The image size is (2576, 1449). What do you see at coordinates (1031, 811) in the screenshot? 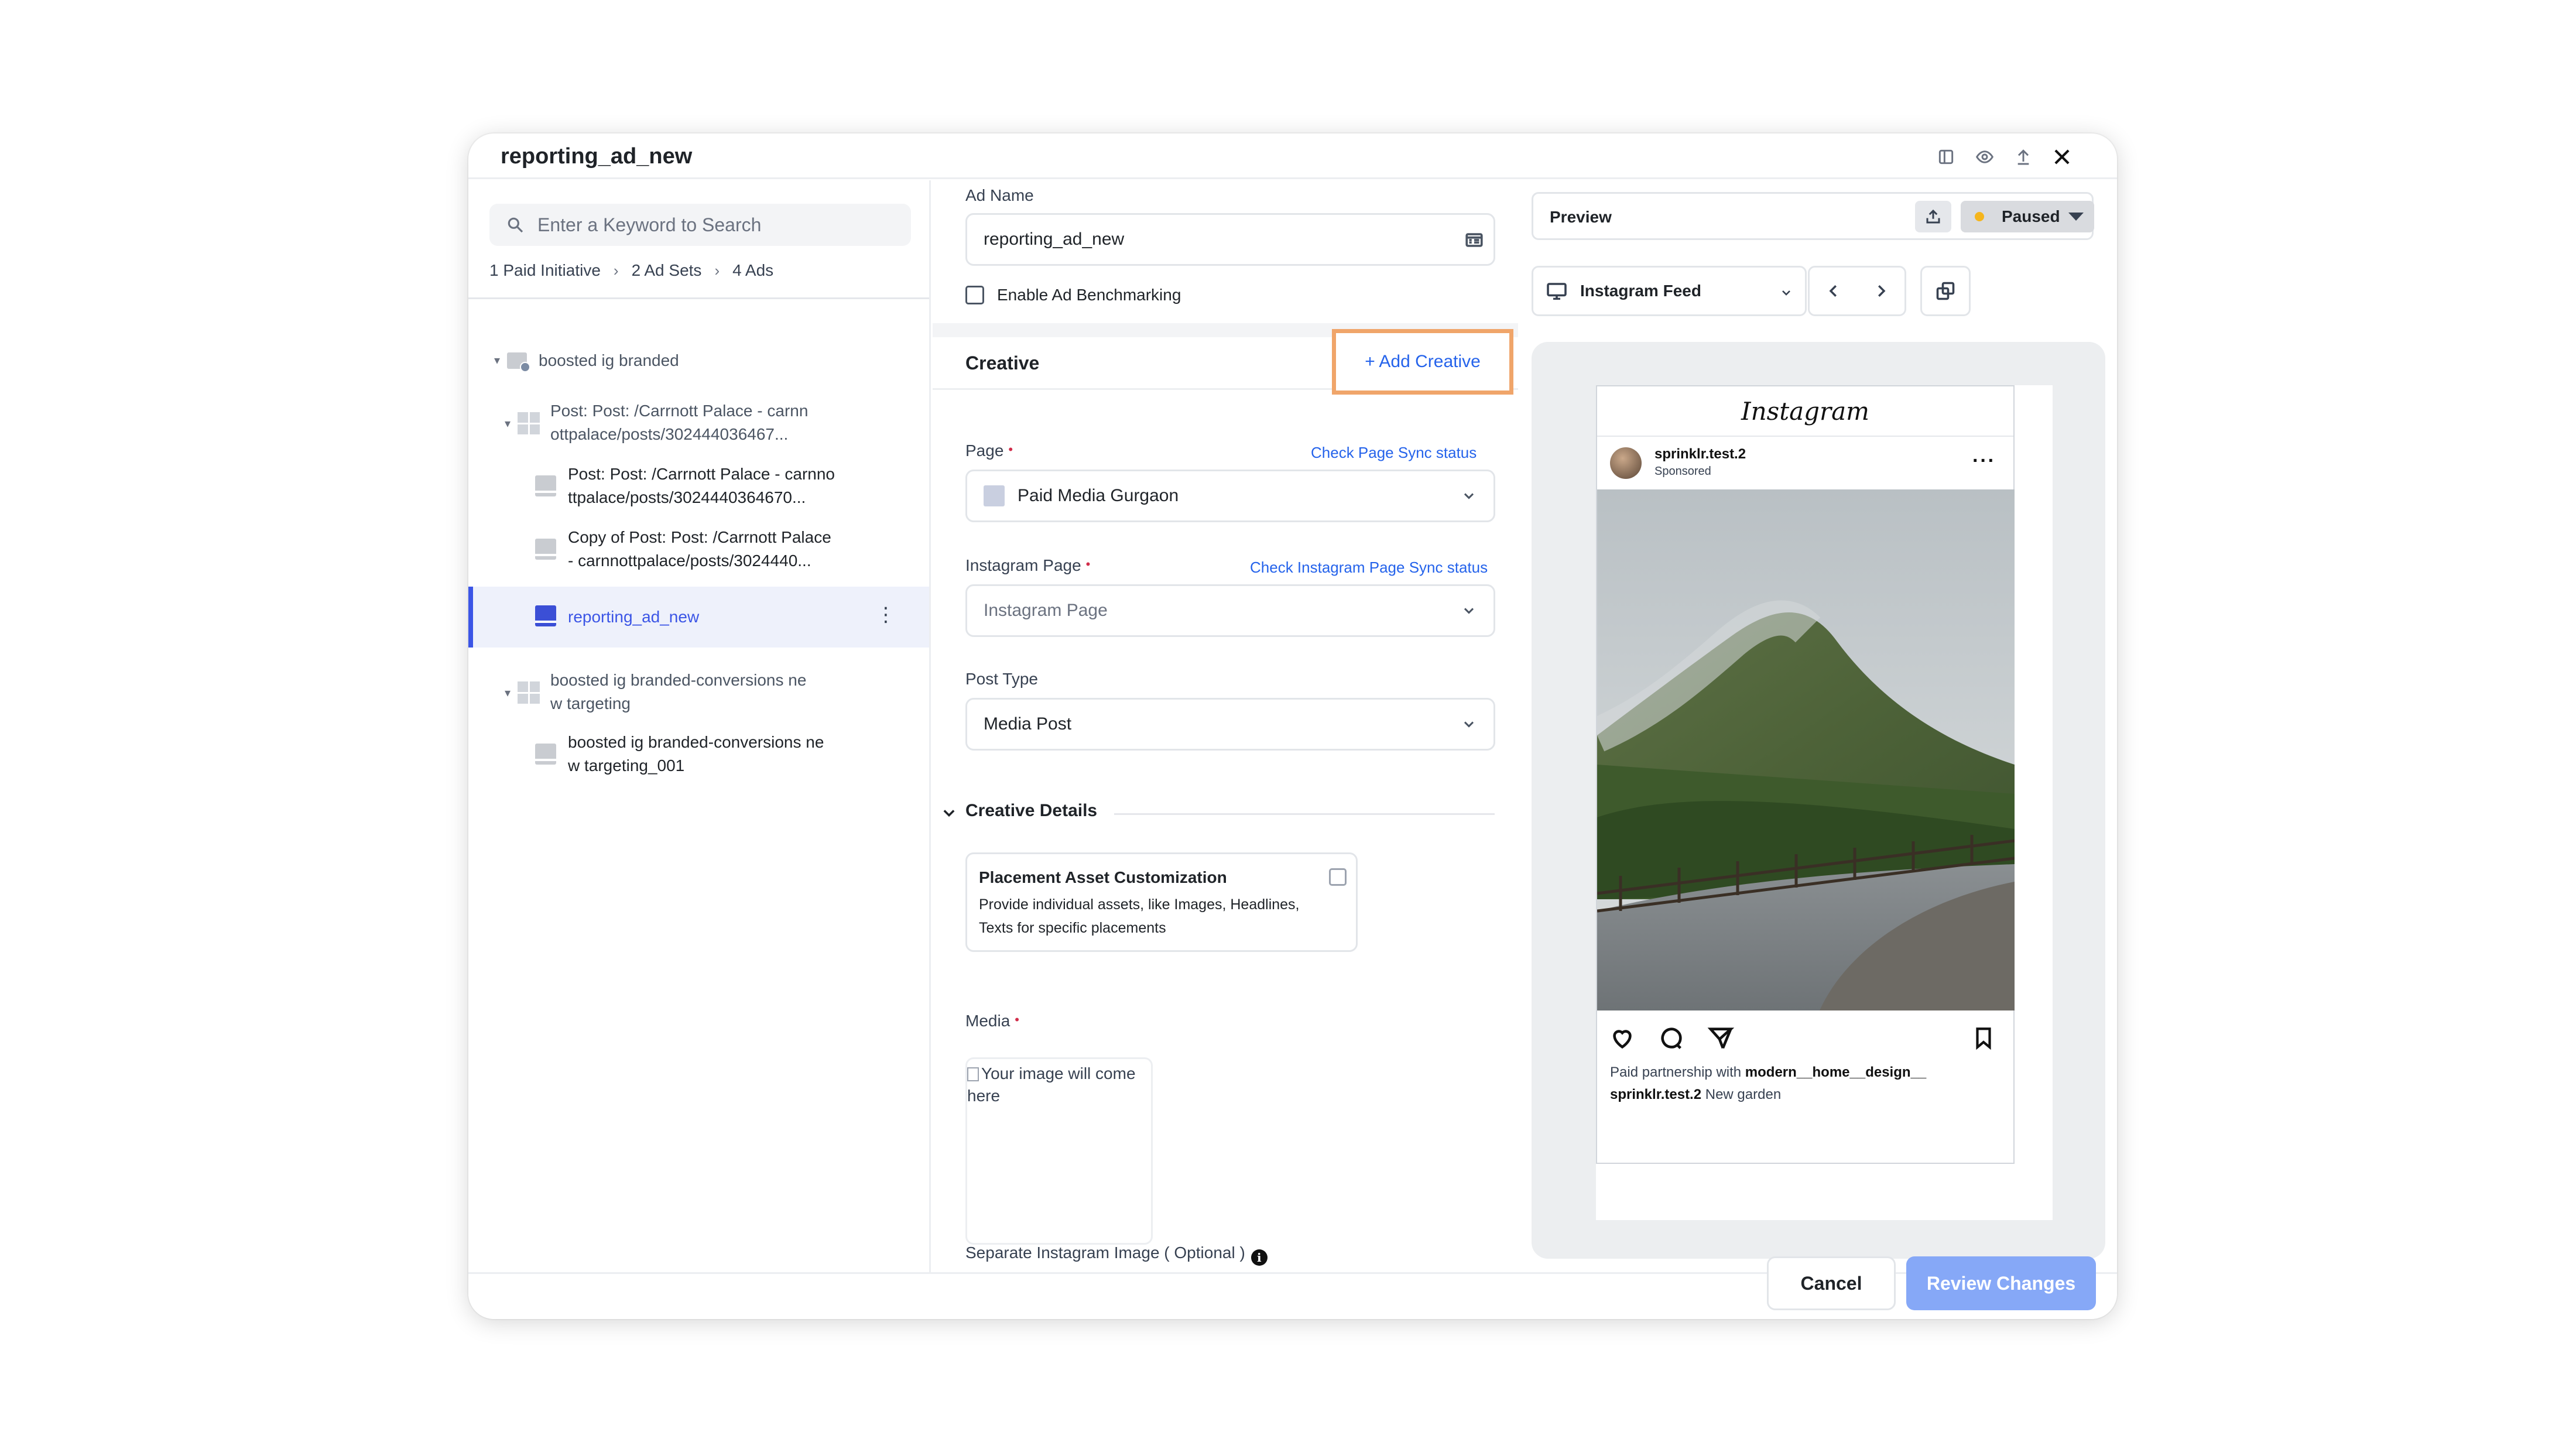
I see `creative-details-title: Creative Details` at bounding box center [1031, 811].